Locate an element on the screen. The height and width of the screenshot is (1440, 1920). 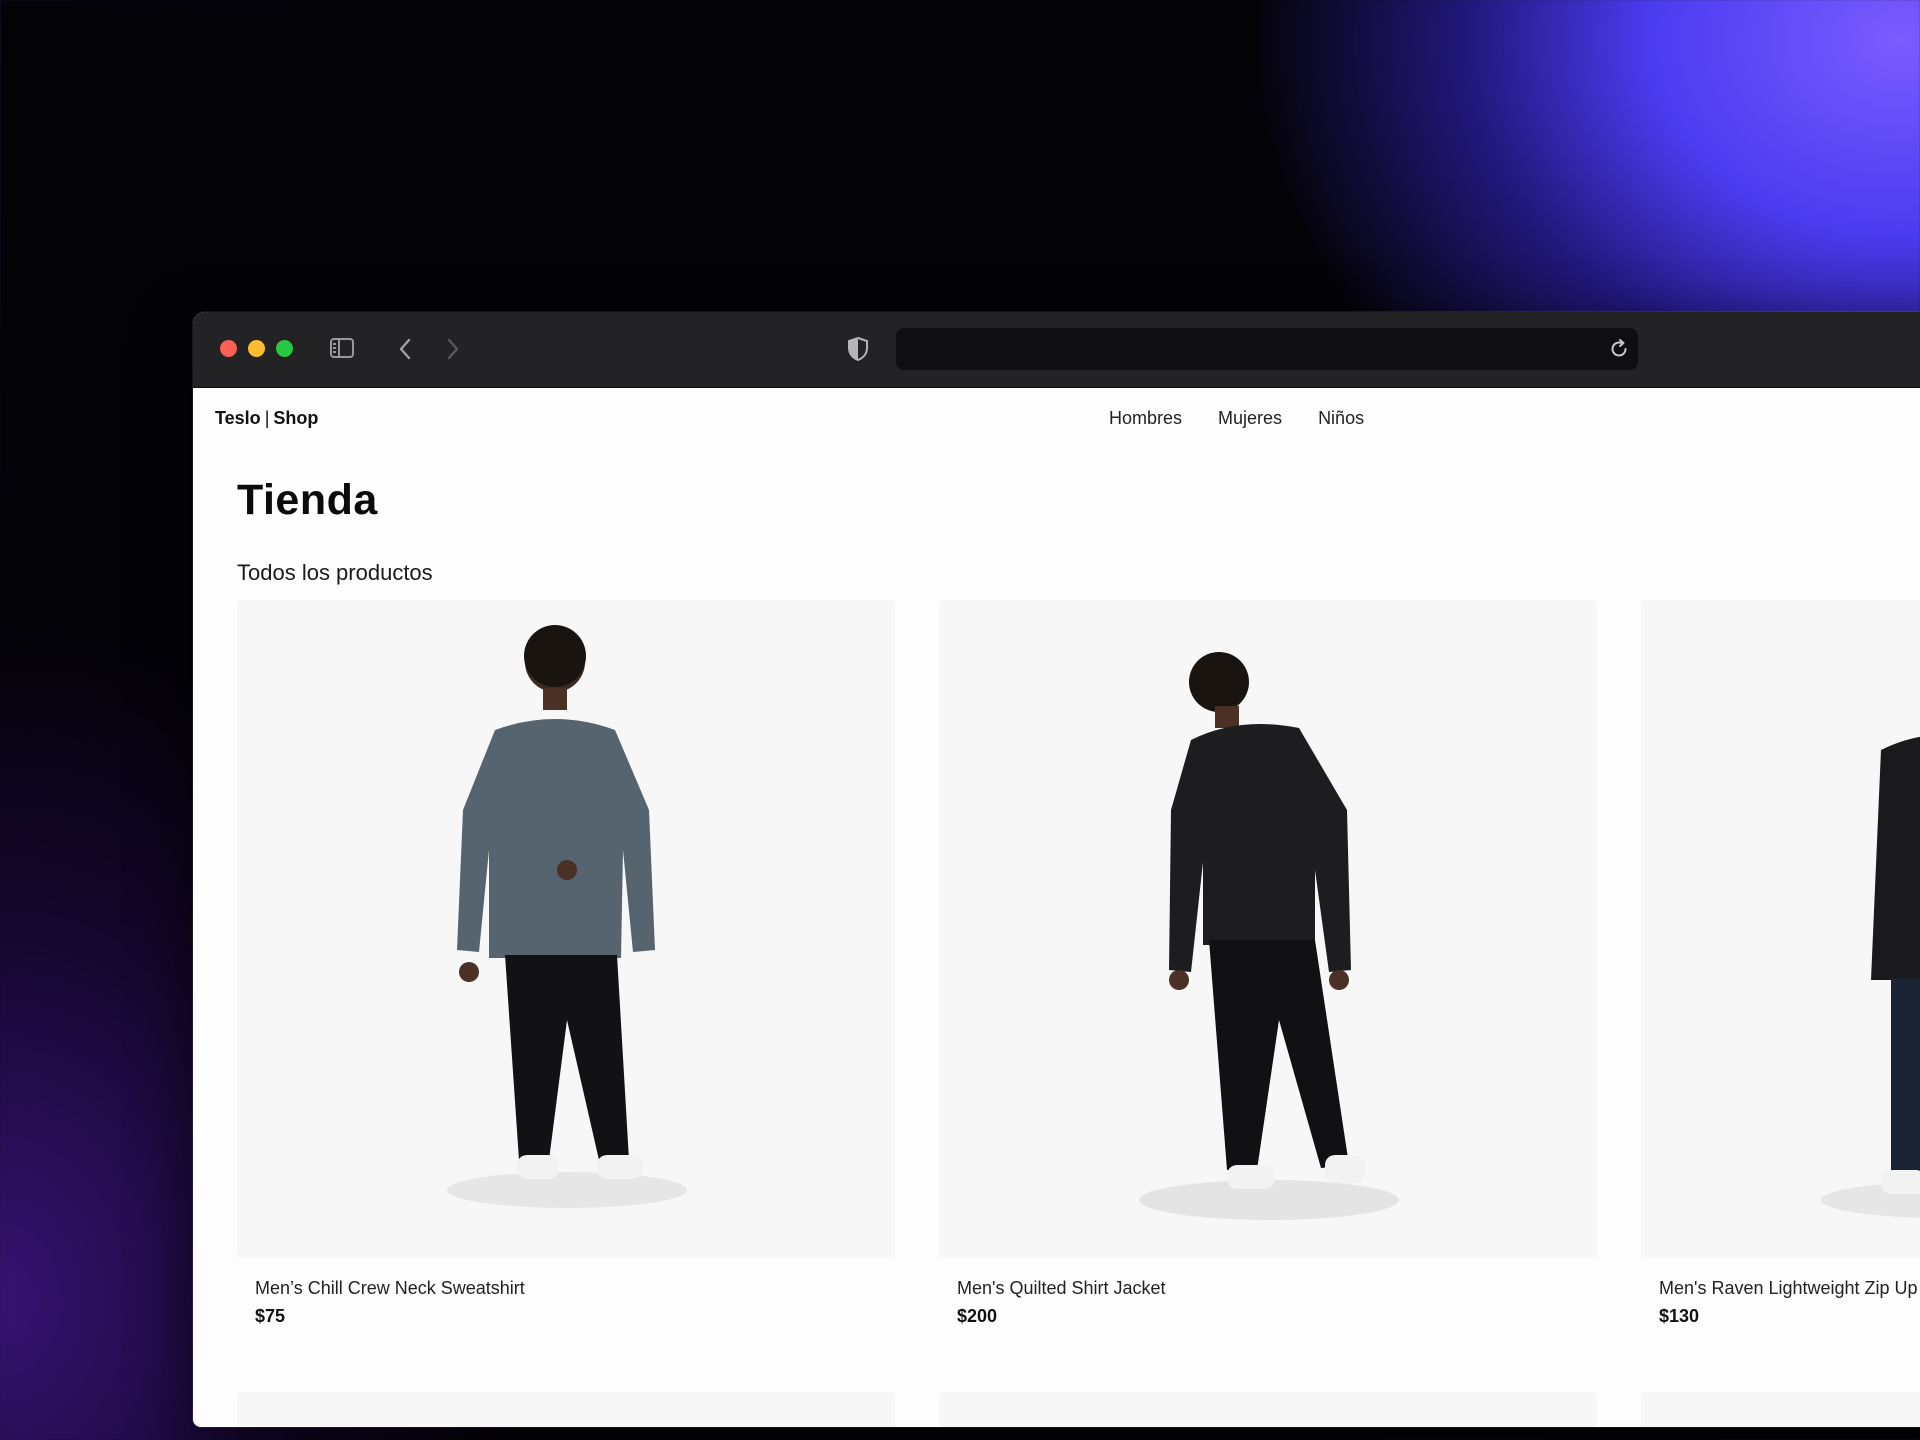
product-price: $200 is located at coordinates (977, 1316).